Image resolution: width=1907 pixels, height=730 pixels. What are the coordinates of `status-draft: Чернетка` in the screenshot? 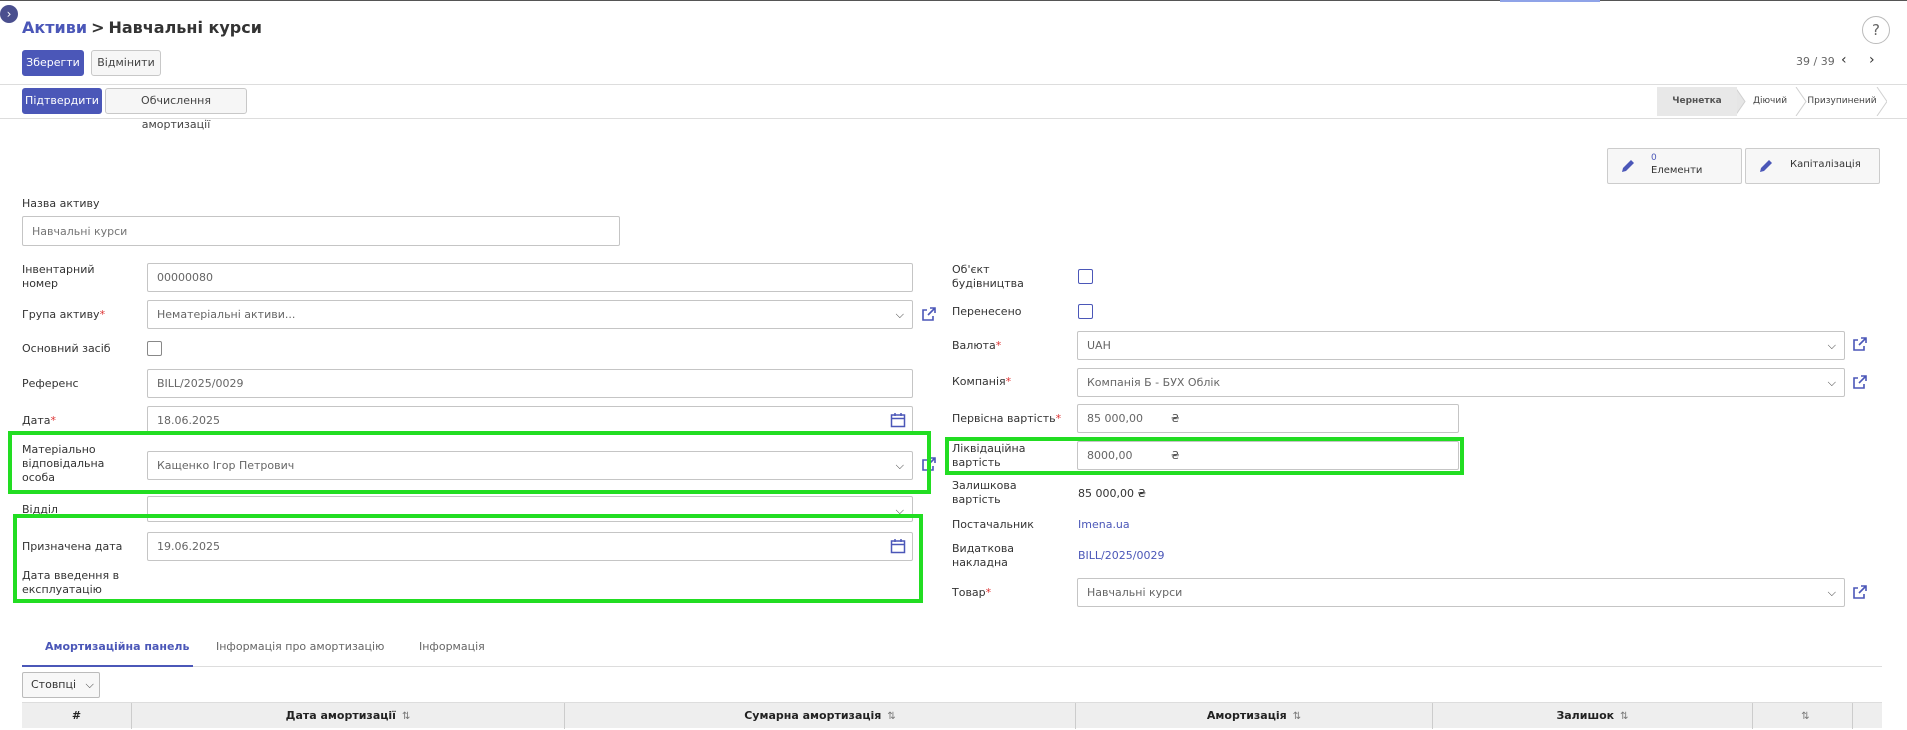 It's located at (1697, 101).